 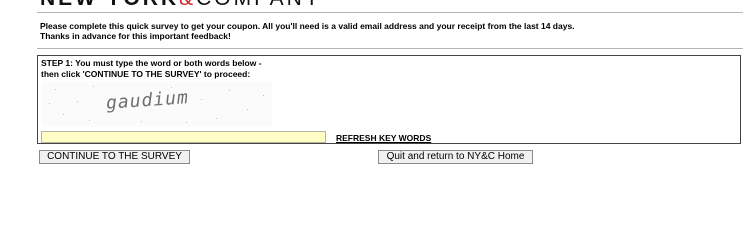 What do you see at coordinates (147, 100) in the screenshot?
I see `captcha-word: gaudium` at bounding box center [147, 100].